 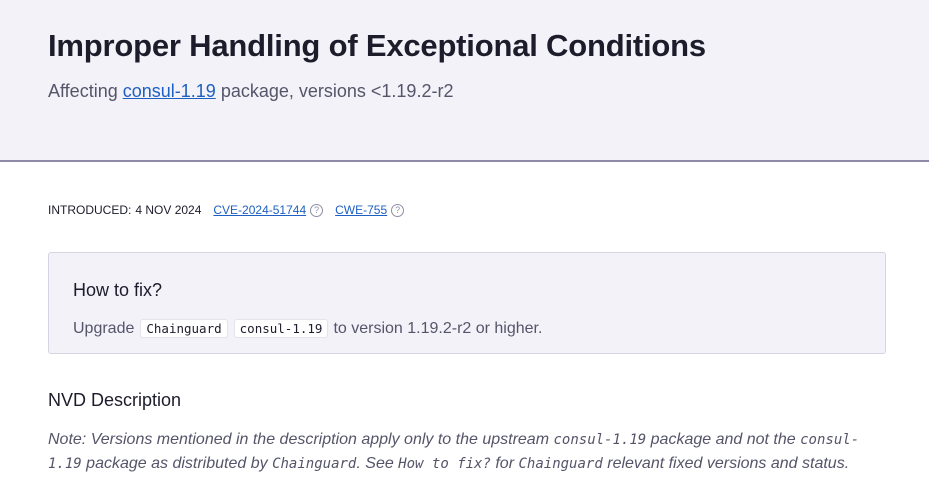 What do you see at coordinates (90, 210) in the screenshot?
I see `introduced-label: INTRODUCED:` at bounding box center [90, 210].